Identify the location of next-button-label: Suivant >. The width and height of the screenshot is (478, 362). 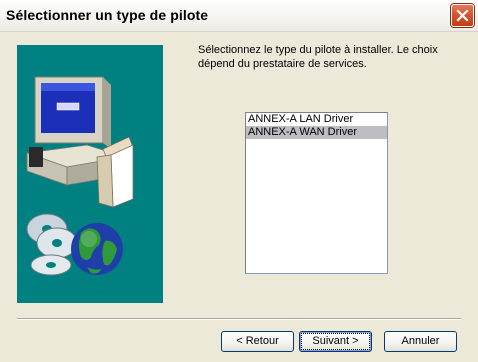
(335, 341).